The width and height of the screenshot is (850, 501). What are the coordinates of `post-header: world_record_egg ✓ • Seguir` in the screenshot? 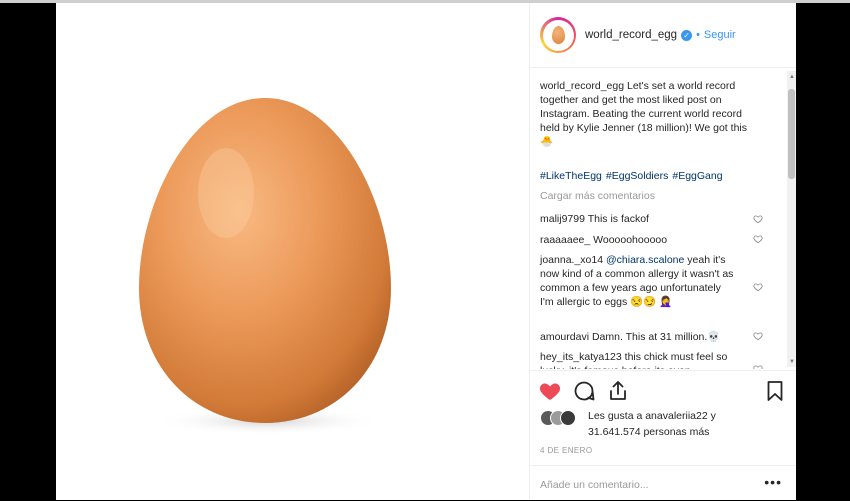 It's located at (663, 35).